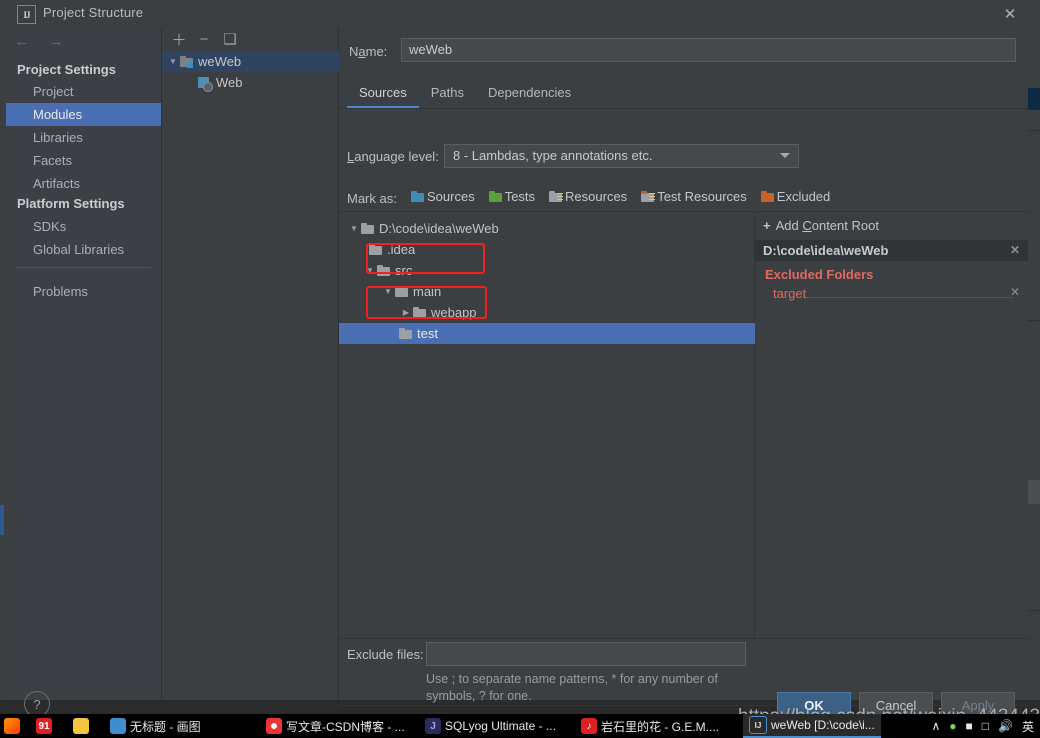  What do you see at coordinates (83, 267) in the screenshot?
I see `sidebar-divider` at bounding box center [83, 267].